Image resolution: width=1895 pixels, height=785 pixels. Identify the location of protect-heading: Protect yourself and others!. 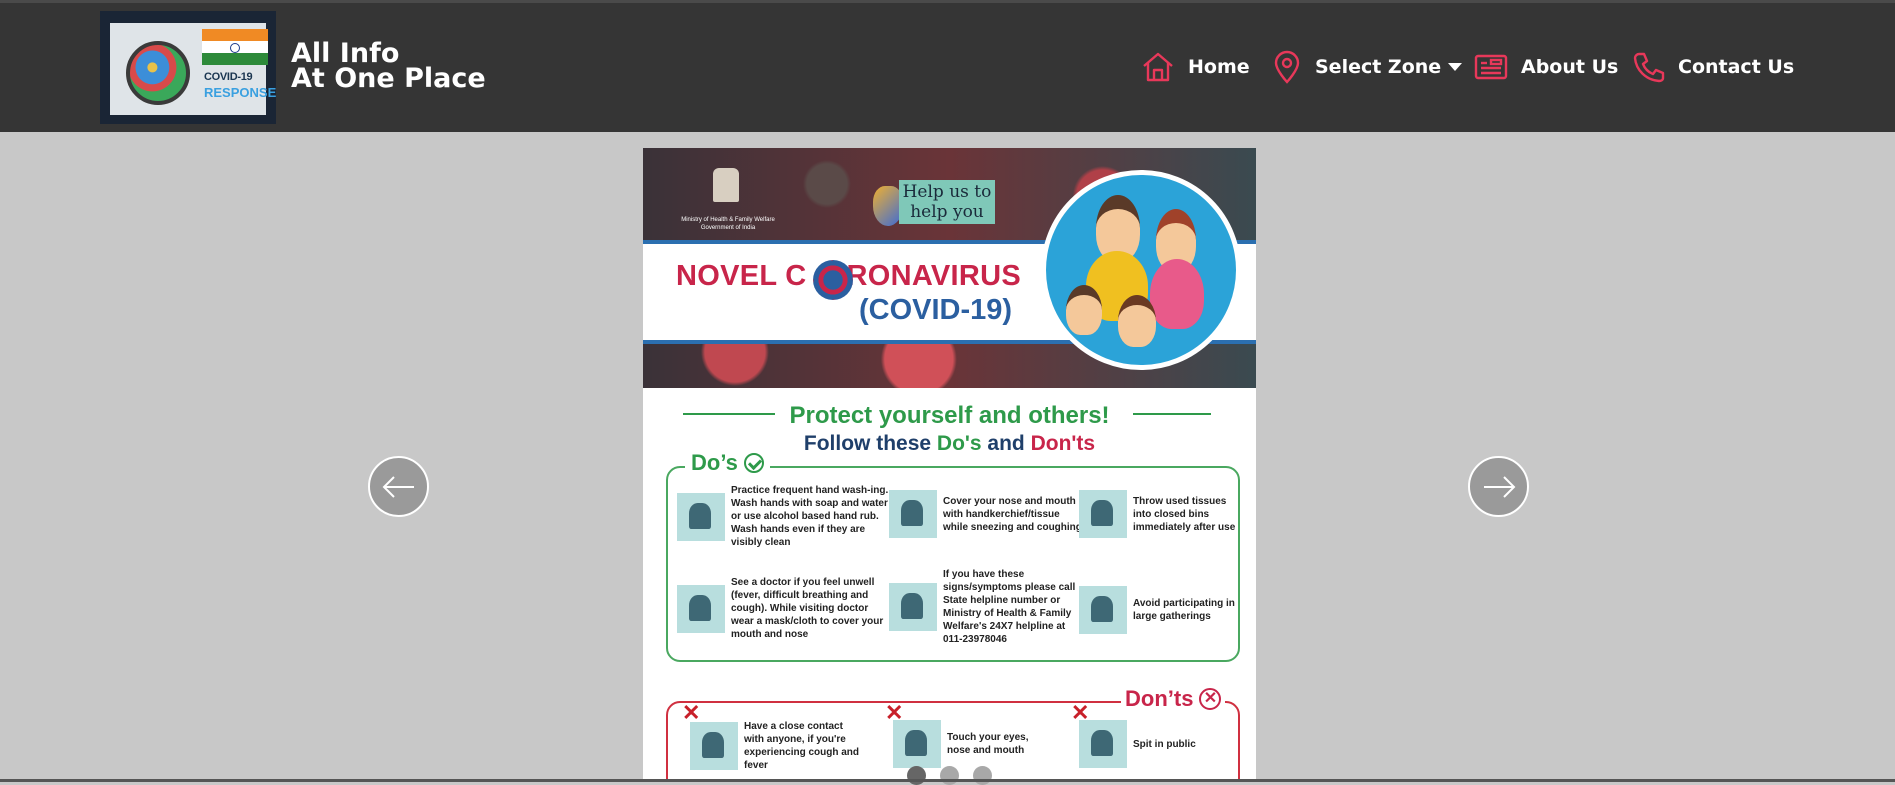
(949, 415).